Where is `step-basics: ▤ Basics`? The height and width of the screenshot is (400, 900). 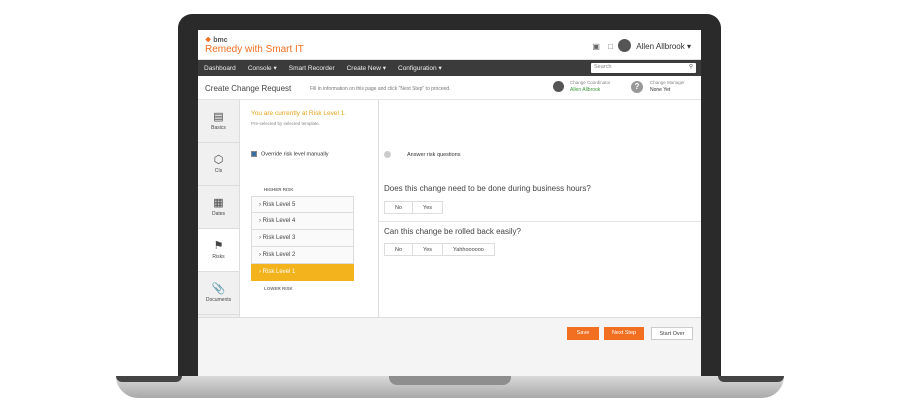 step-basics: ▤ Basics is located at coordinates (218, 121).